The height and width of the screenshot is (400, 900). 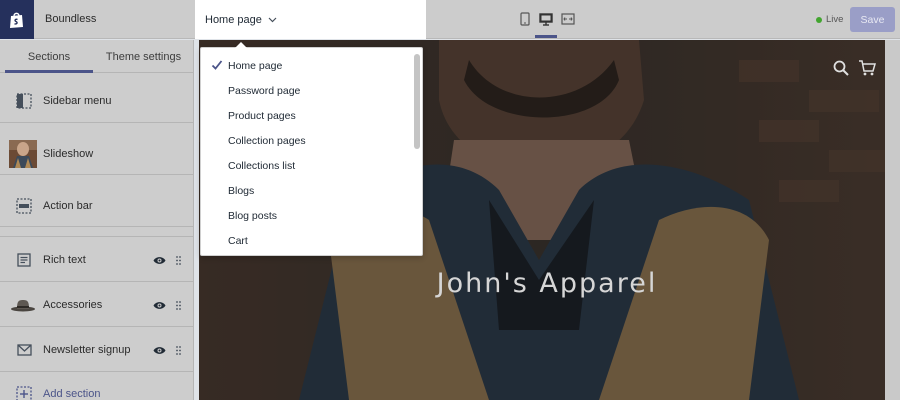 I want to click on hat-thumbnail, so click(x=23, y=305).